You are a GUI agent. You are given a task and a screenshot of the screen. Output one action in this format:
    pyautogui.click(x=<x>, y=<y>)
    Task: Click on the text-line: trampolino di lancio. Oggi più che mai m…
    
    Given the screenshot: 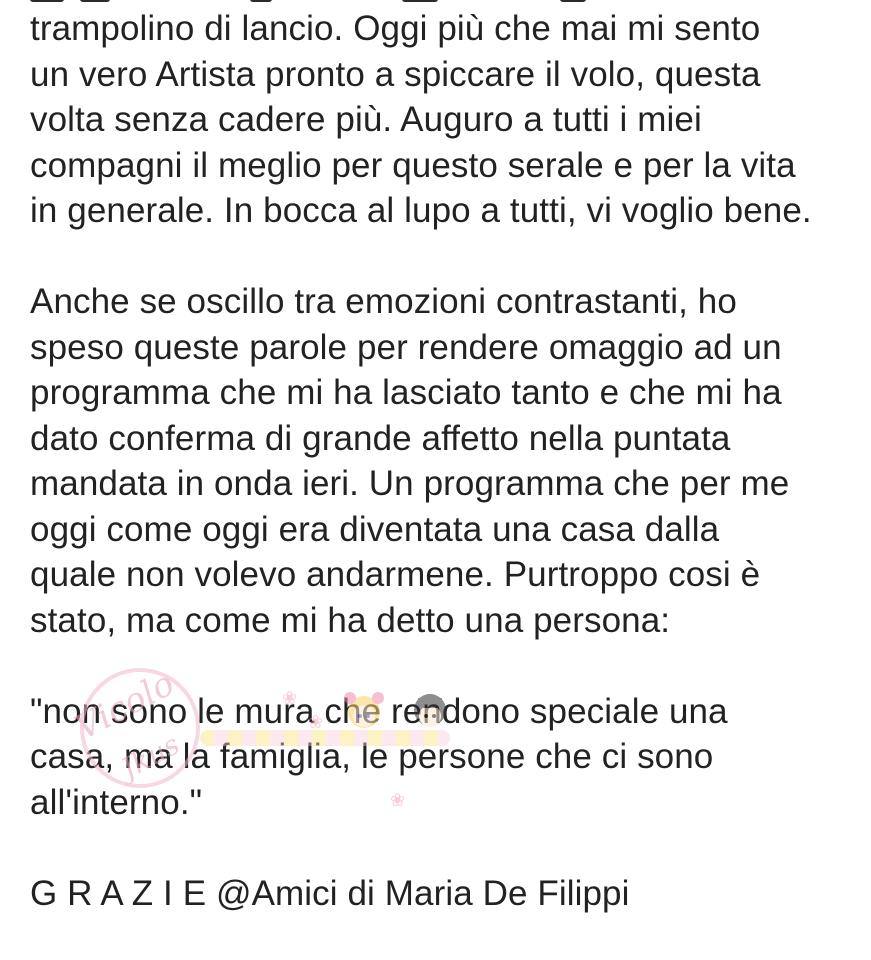 What is the action you would take?
    pyautogui.click(x=395, y=28)
    